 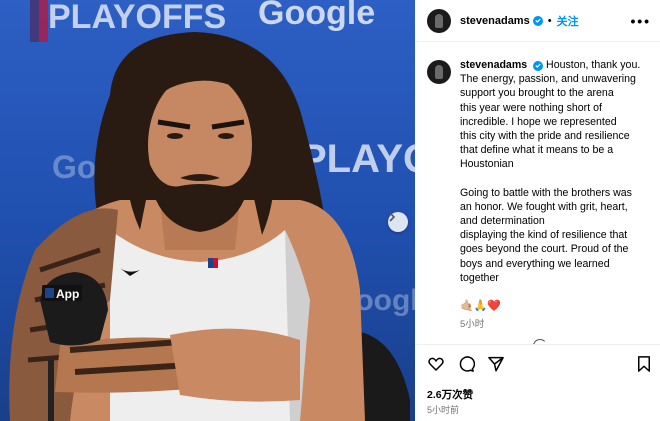 I want to click on caption-line: The energy, passion, and unwavering, so click(x=548, y=79).